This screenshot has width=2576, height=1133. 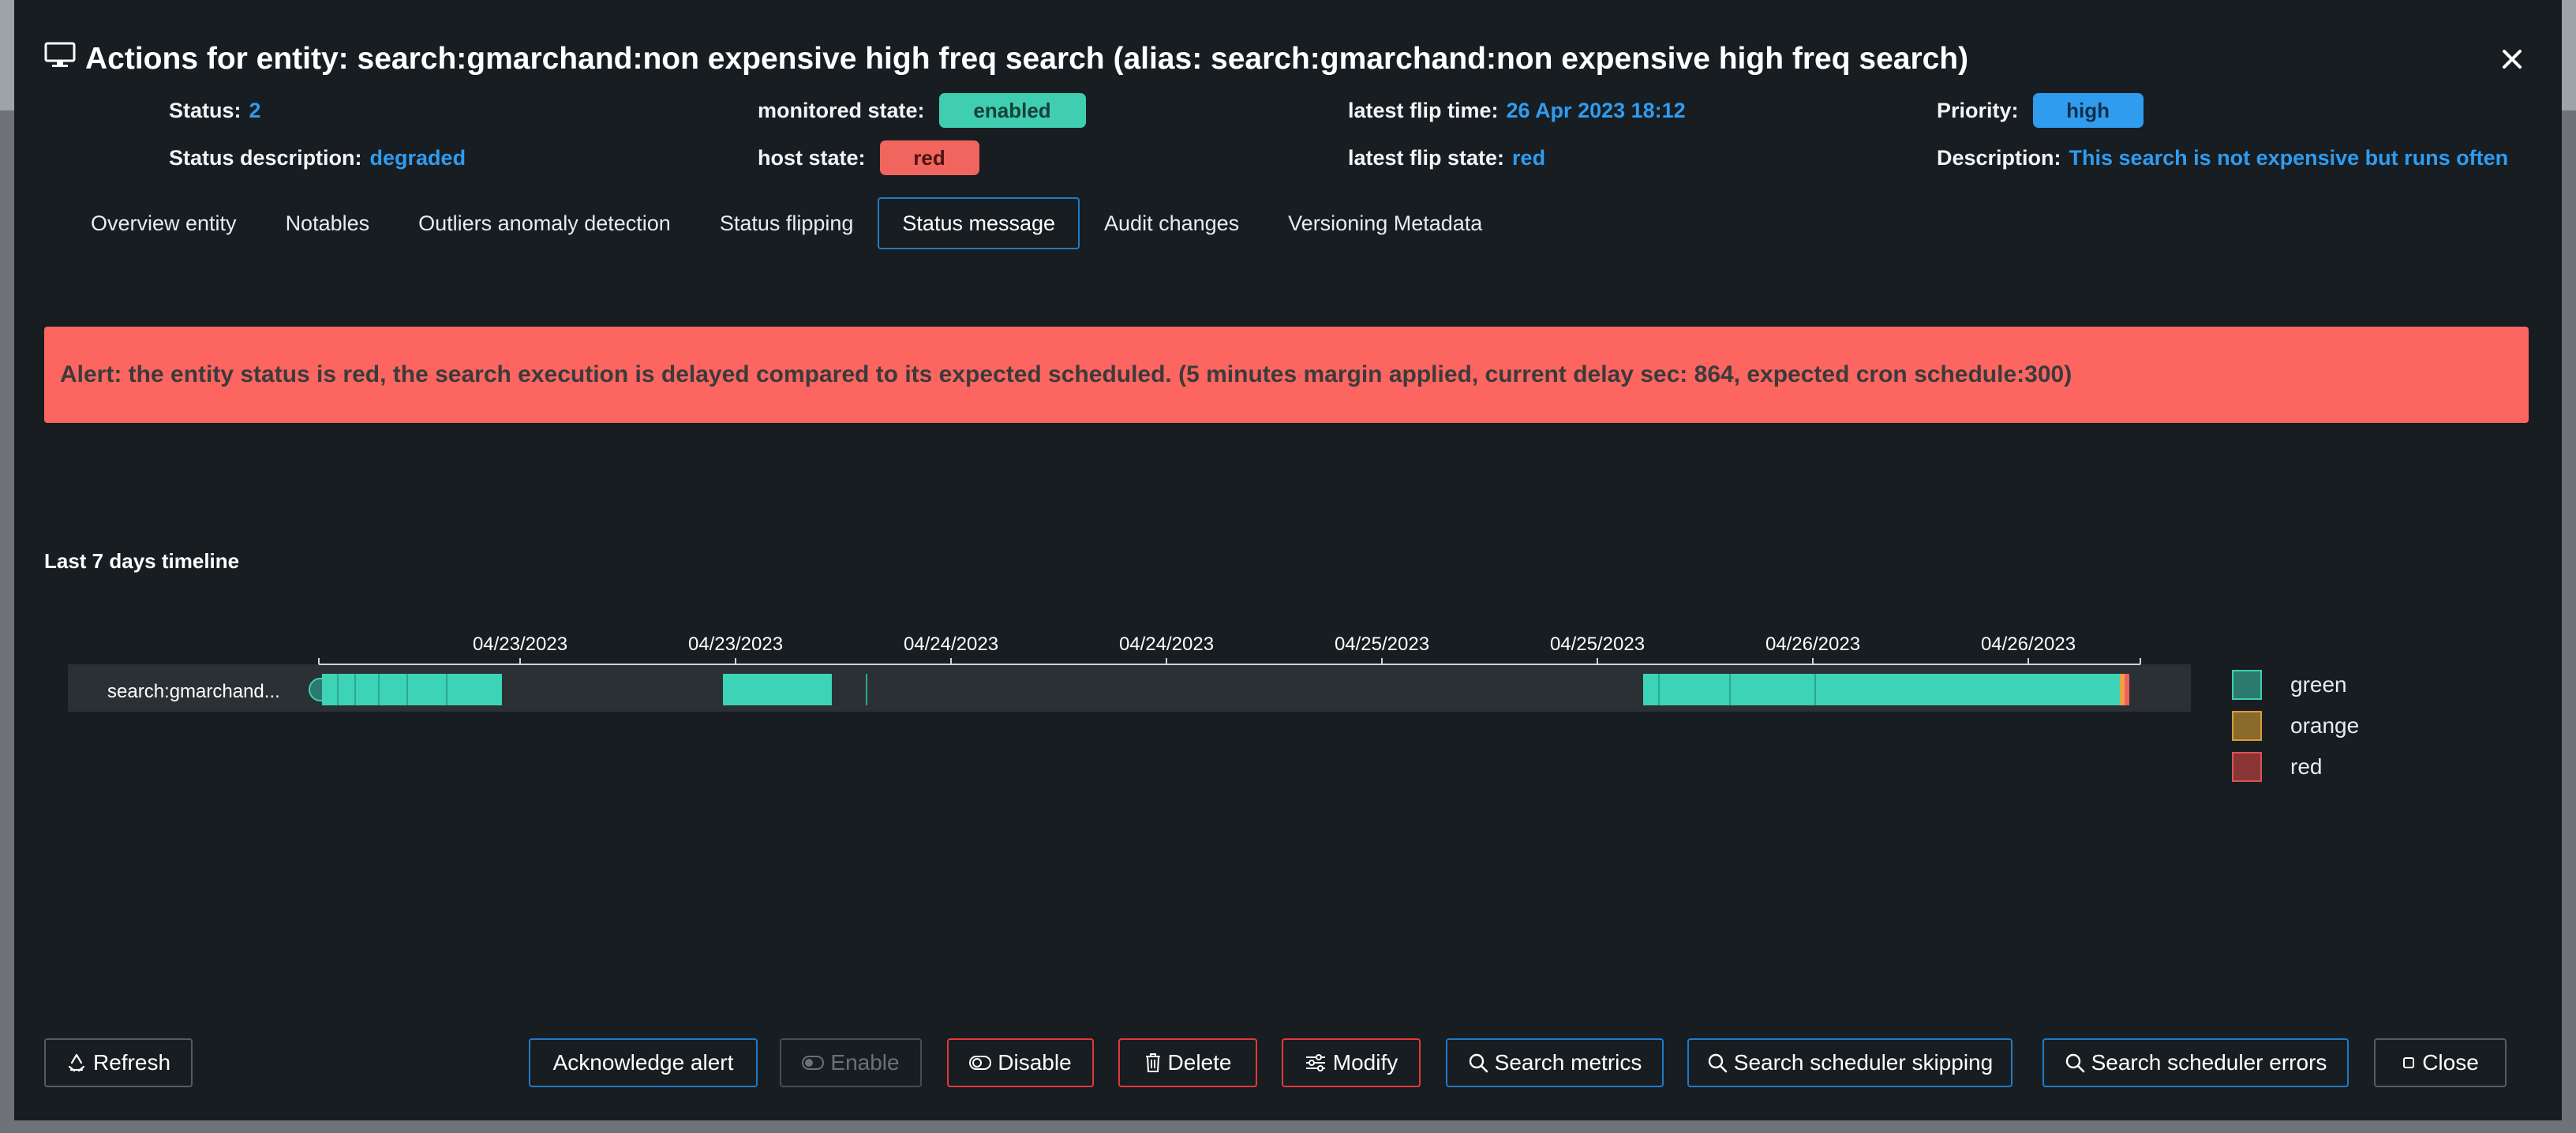 I want to click on close-button: Close, so click(x=2440, y=1062).